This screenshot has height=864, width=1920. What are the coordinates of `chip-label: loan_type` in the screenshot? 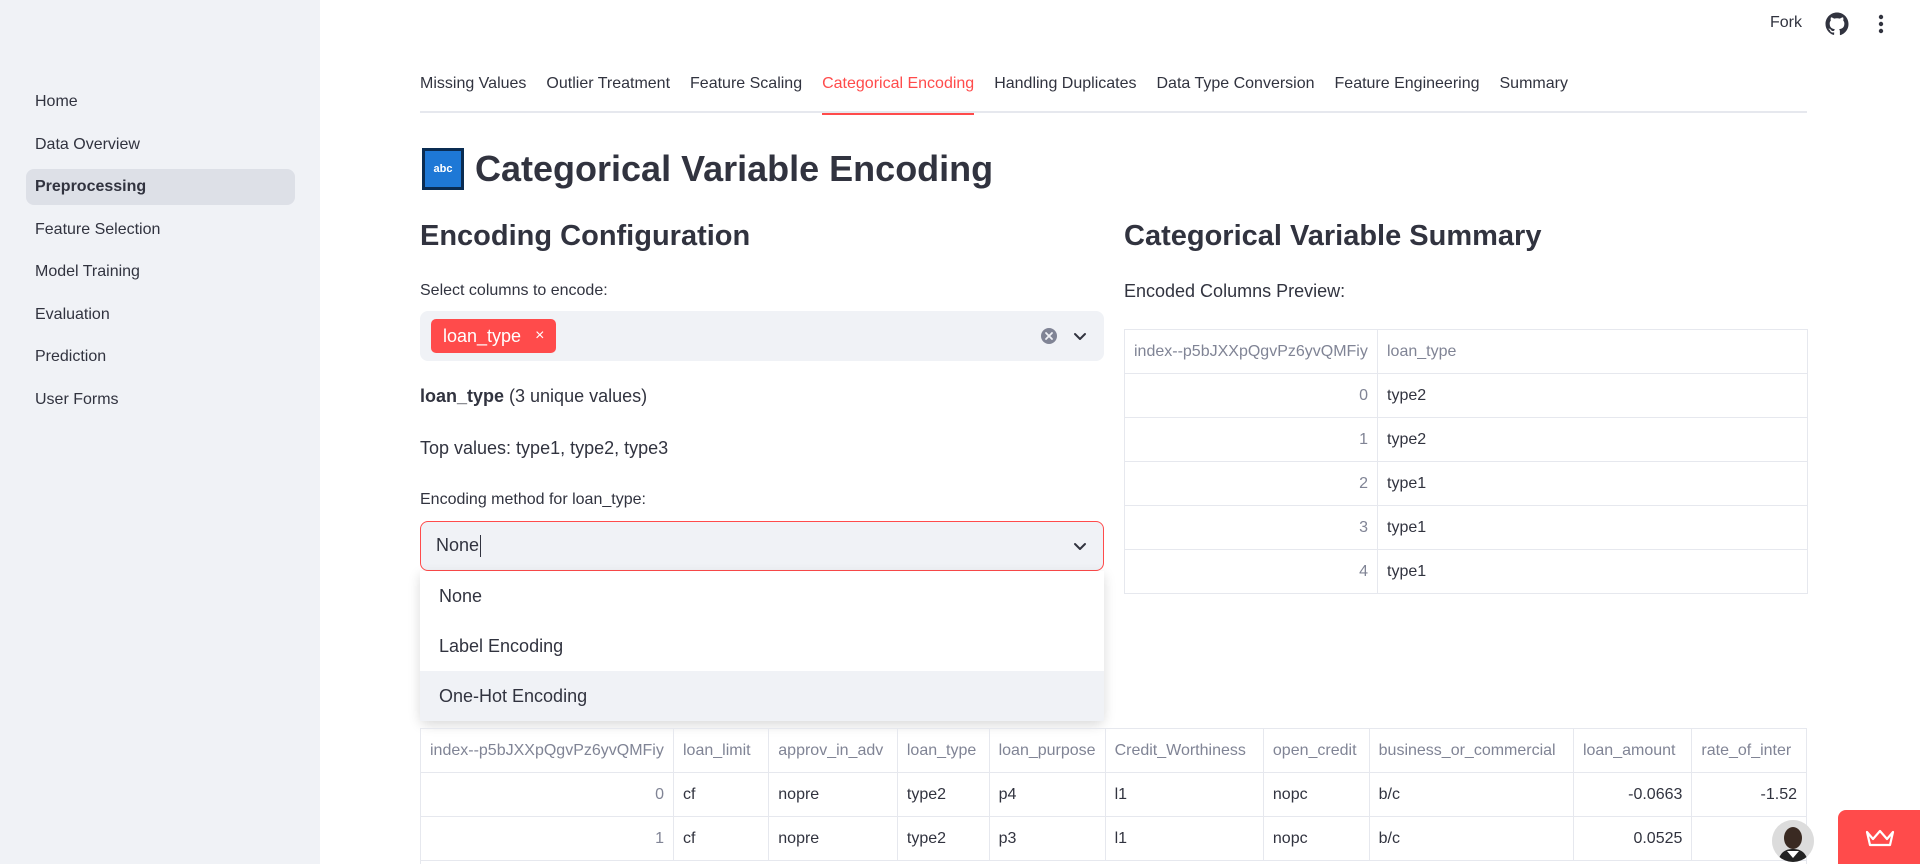 It's located at (482, 335).